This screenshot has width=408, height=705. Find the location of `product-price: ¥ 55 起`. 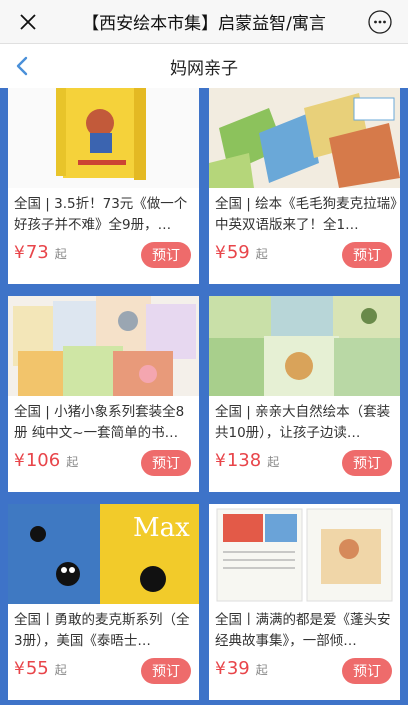

product-price: ¥ 55 起 is located at coordinates (40, 668).